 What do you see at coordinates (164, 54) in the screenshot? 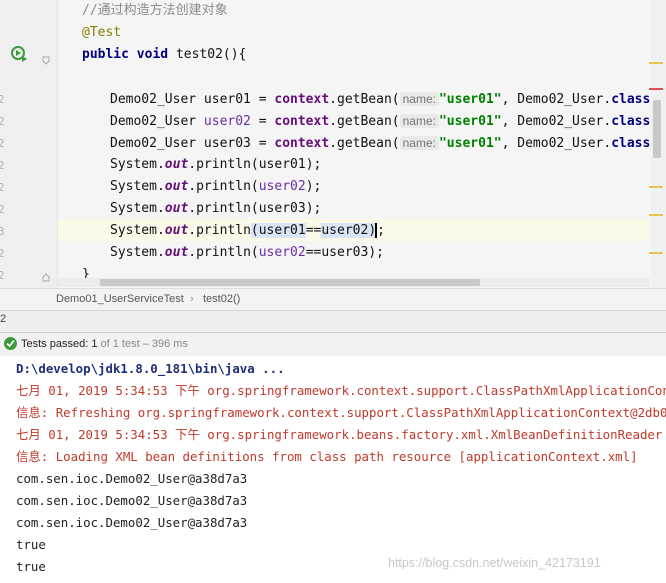
I see `code-method-signature: public void test02(){` at bounding box center [164, 54].